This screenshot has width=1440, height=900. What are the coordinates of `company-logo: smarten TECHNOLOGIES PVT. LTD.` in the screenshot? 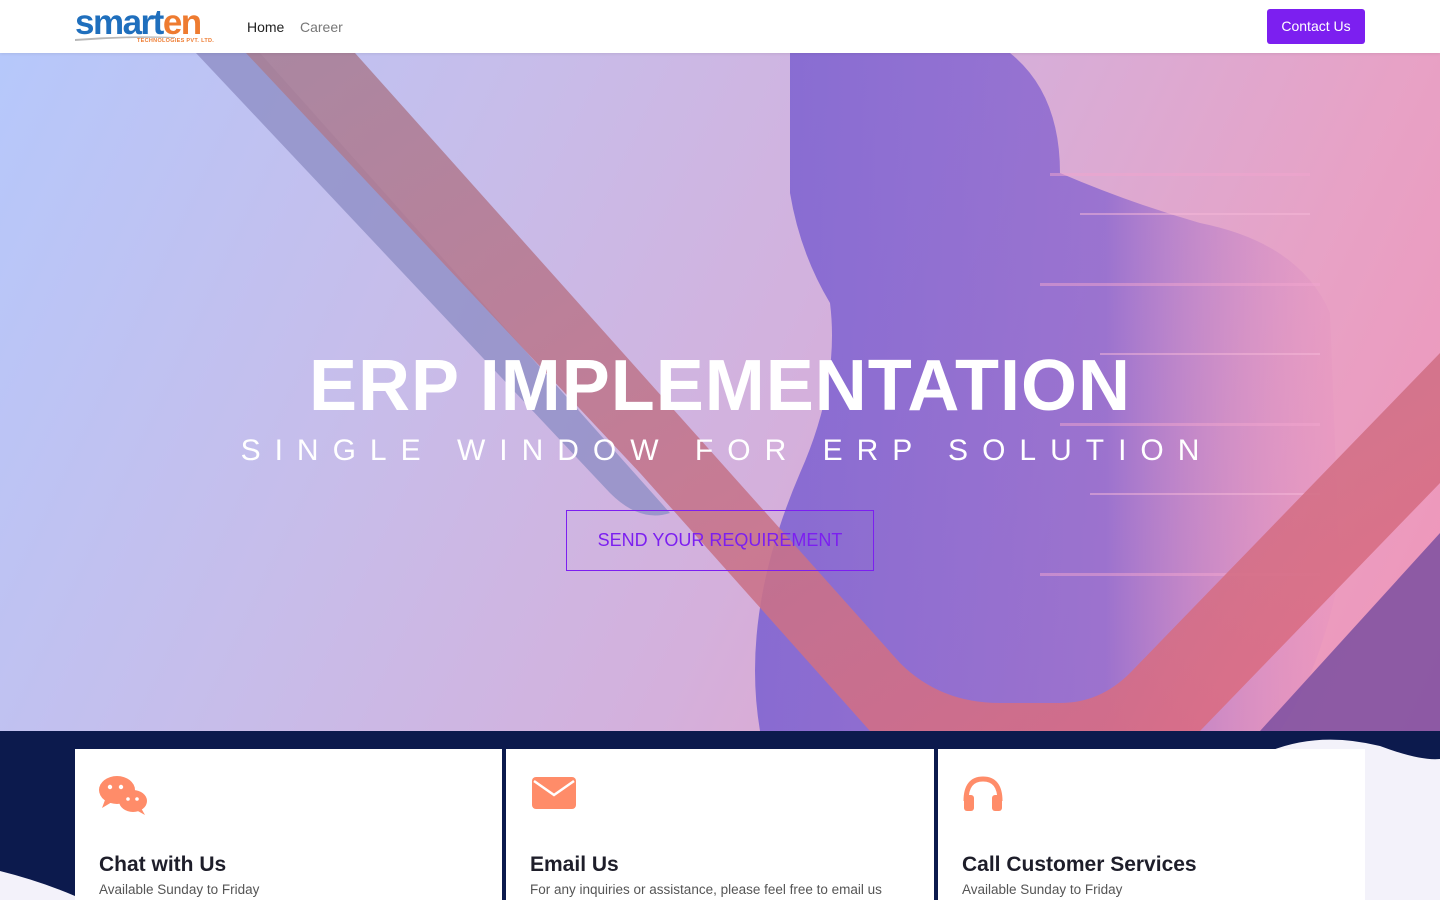 It's located at (146, 25).